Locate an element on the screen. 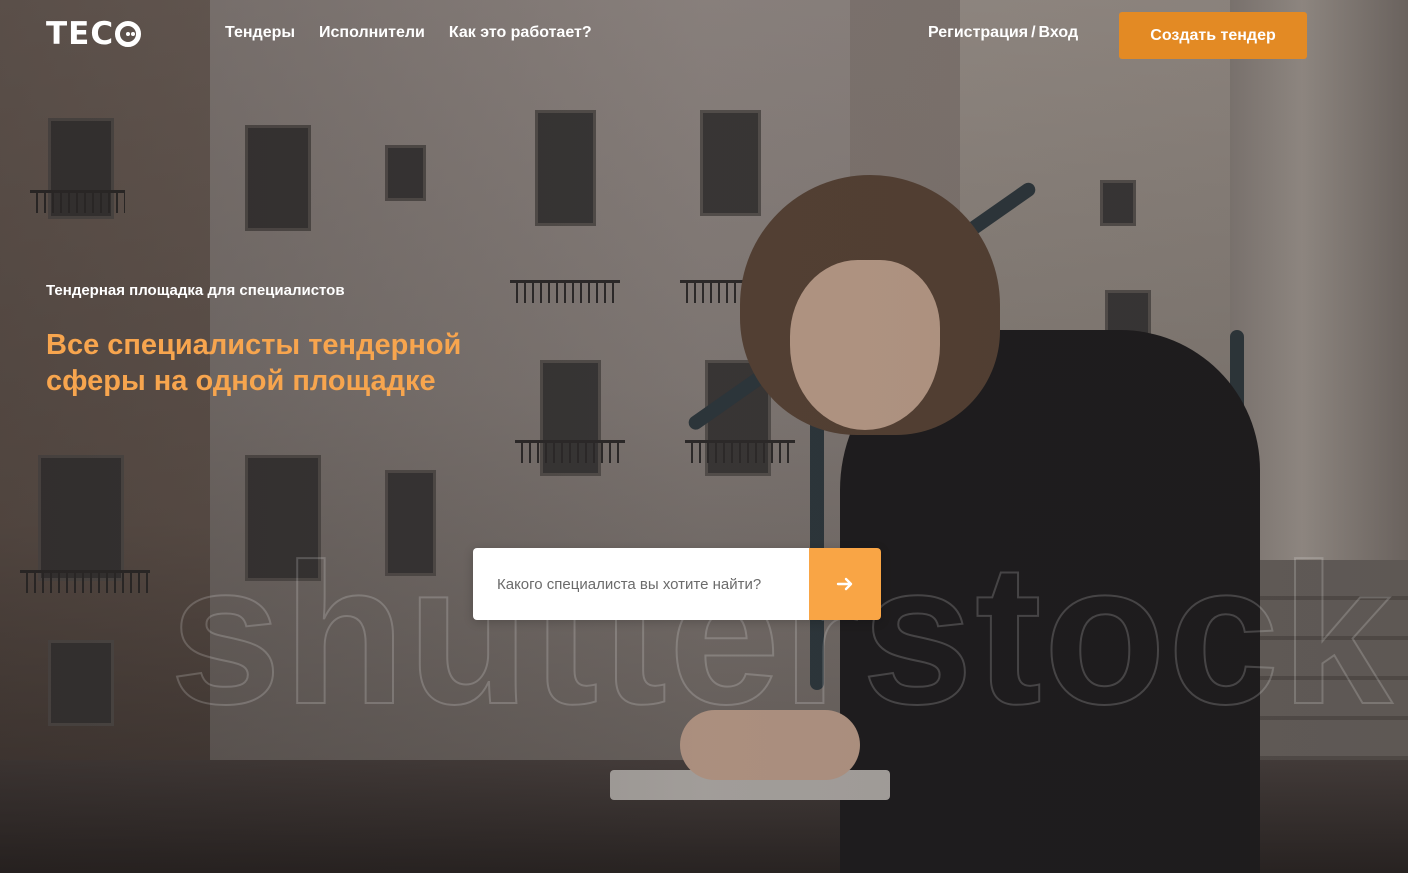  create-tender-button: Создать тендер is located at coordinates (1213, 35).